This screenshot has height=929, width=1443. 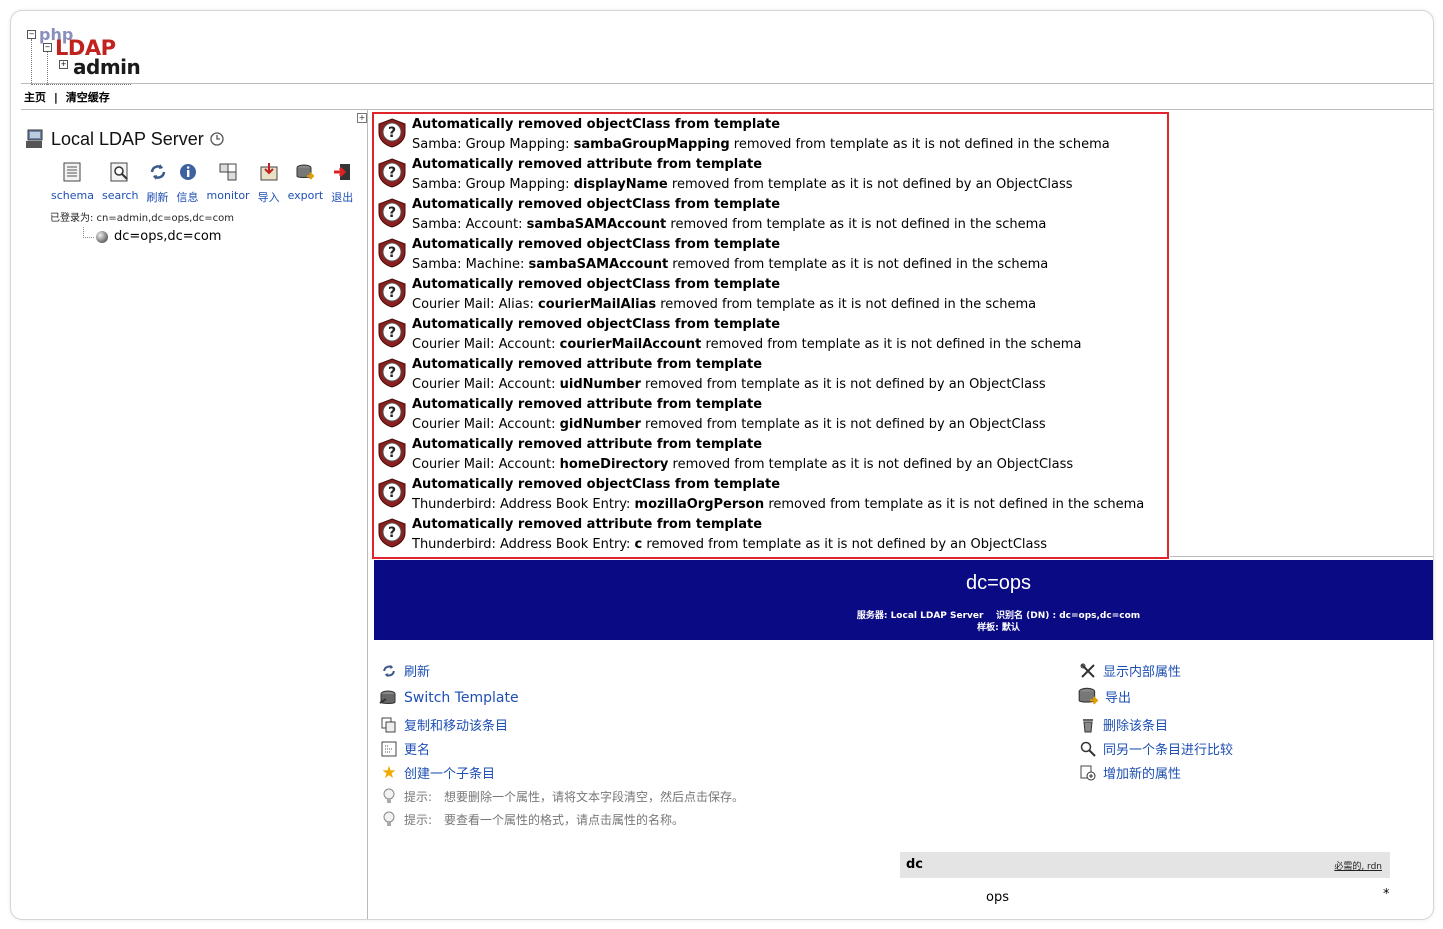 I want to click on server-icon, so click(x=34, y=138).